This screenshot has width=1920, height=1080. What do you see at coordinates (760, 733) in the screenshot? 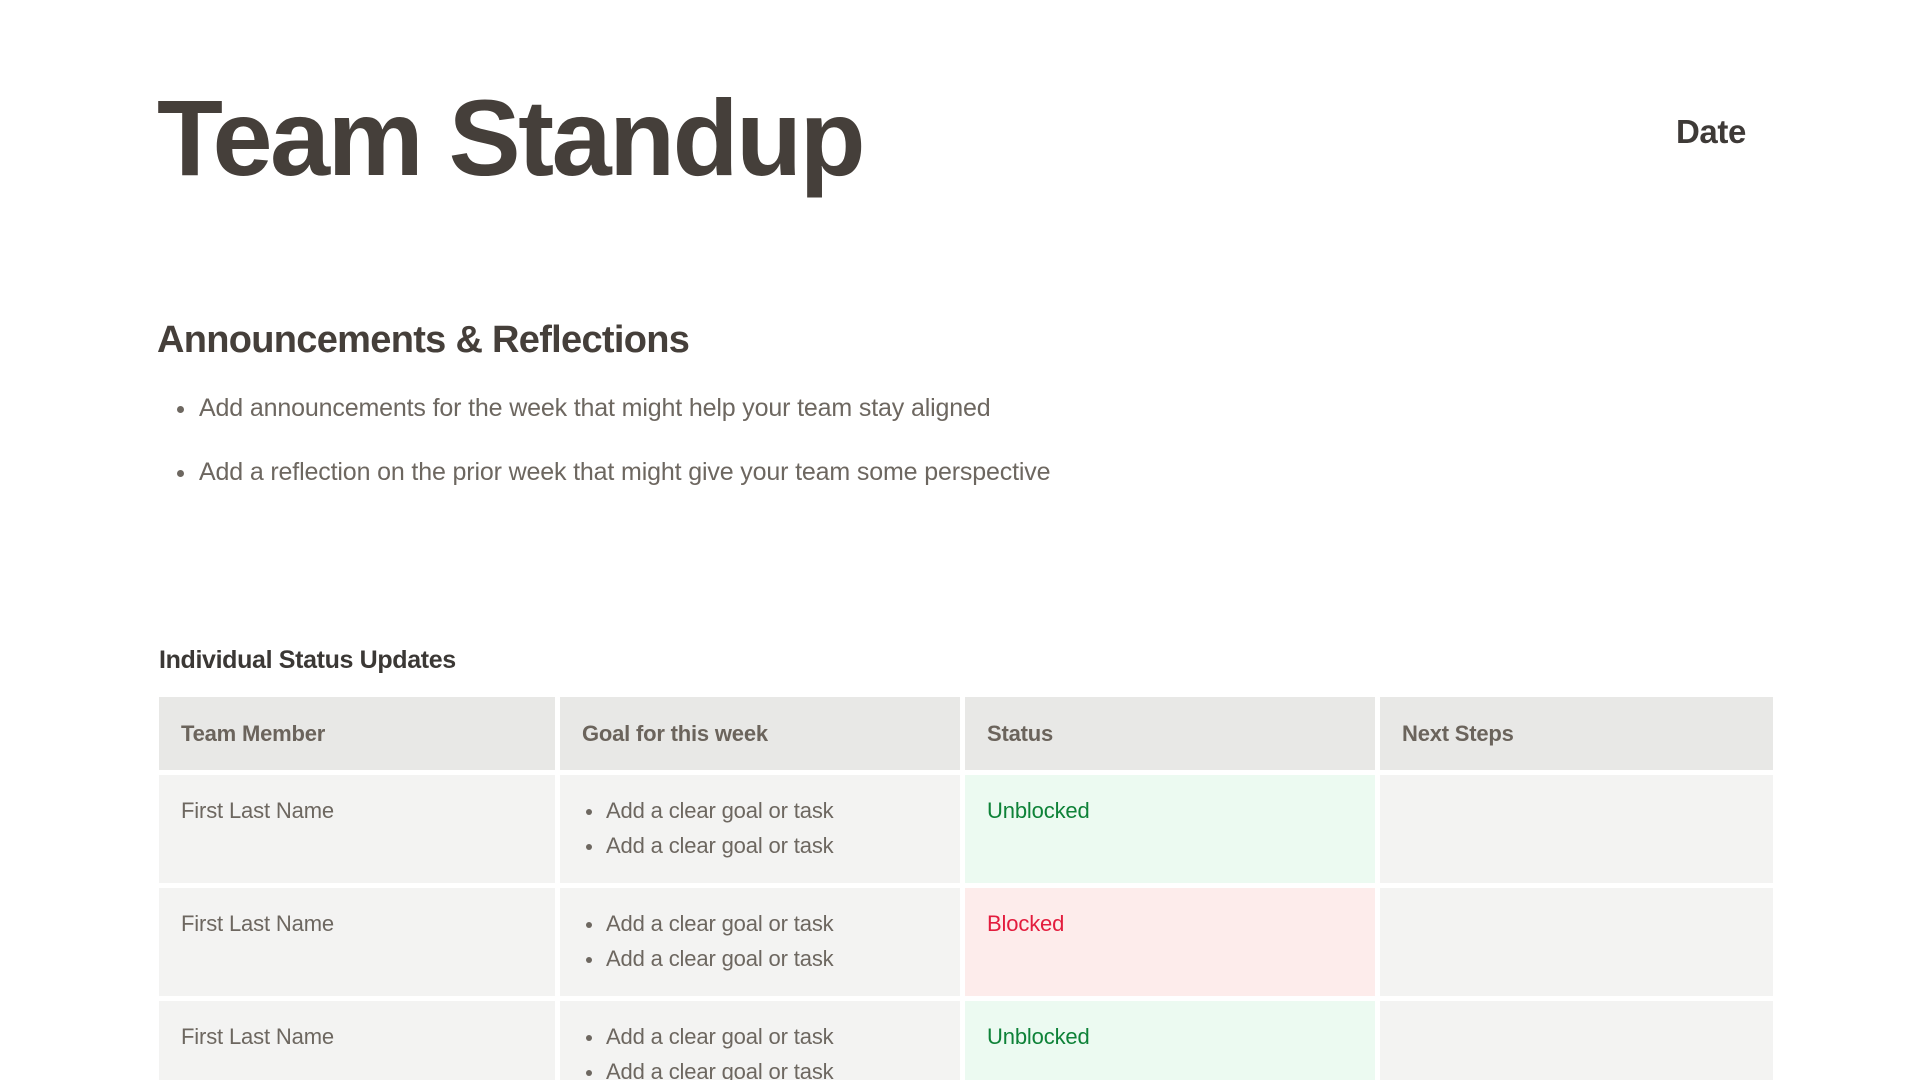
I see `column-header-goal: Goal for this week` at bounding box center [760, 733].